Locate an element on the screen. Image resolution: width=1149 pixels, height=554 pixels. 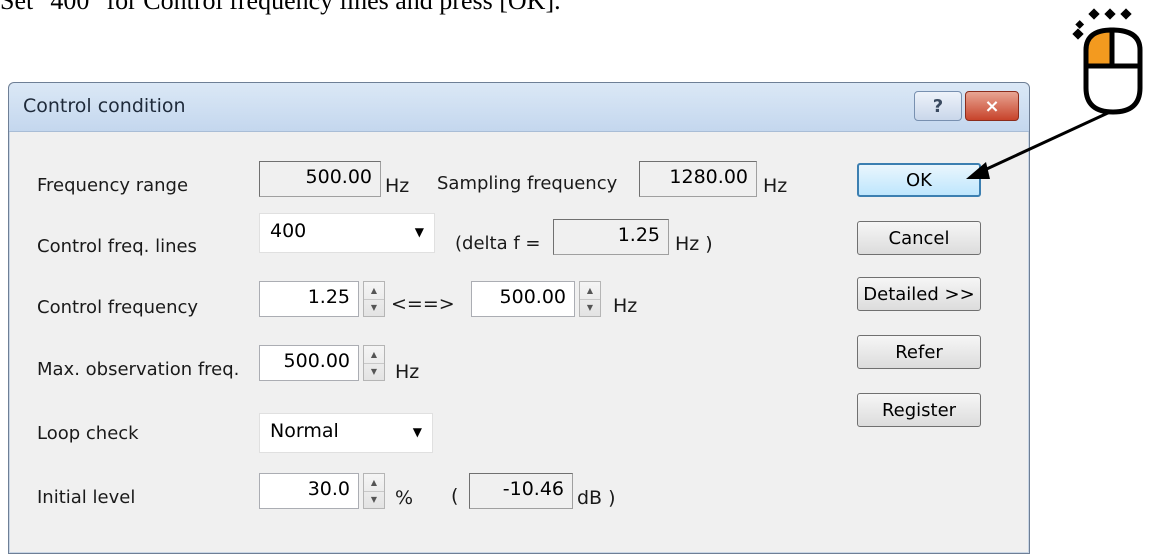
mouse-click-icon is located at coordinates (1107, 61).